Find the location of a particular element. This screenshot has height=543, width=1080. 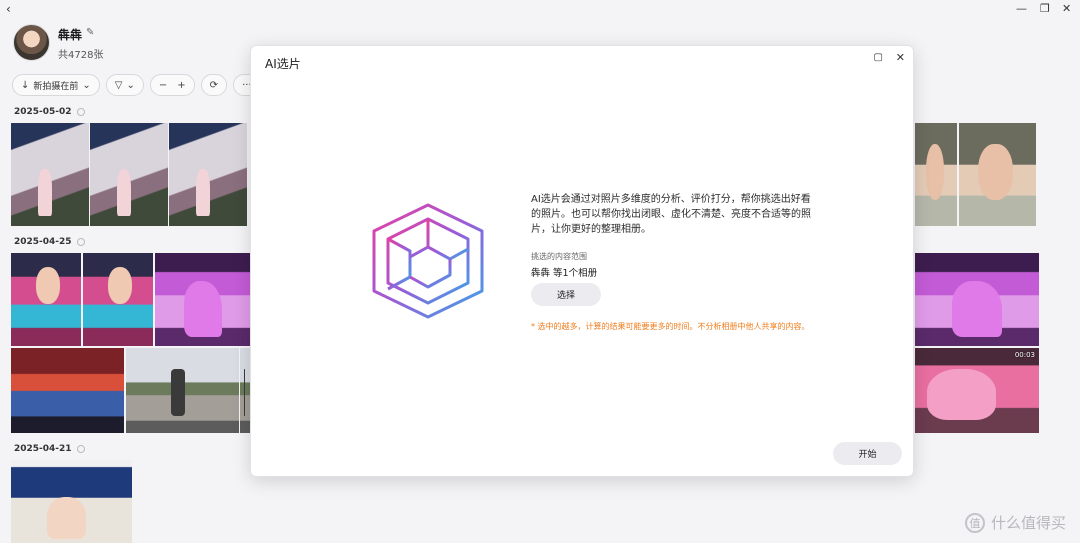

date-header: 2025-05-02 is located at coordinates (49, 112).